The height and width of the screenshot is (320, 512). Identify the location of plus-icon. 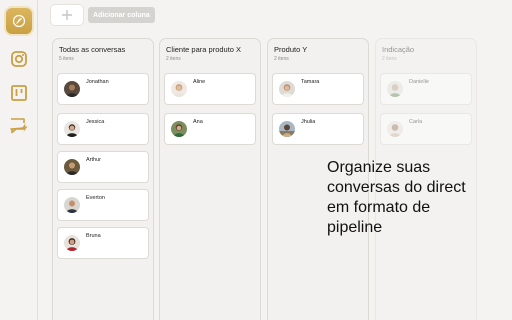
(67, 15).